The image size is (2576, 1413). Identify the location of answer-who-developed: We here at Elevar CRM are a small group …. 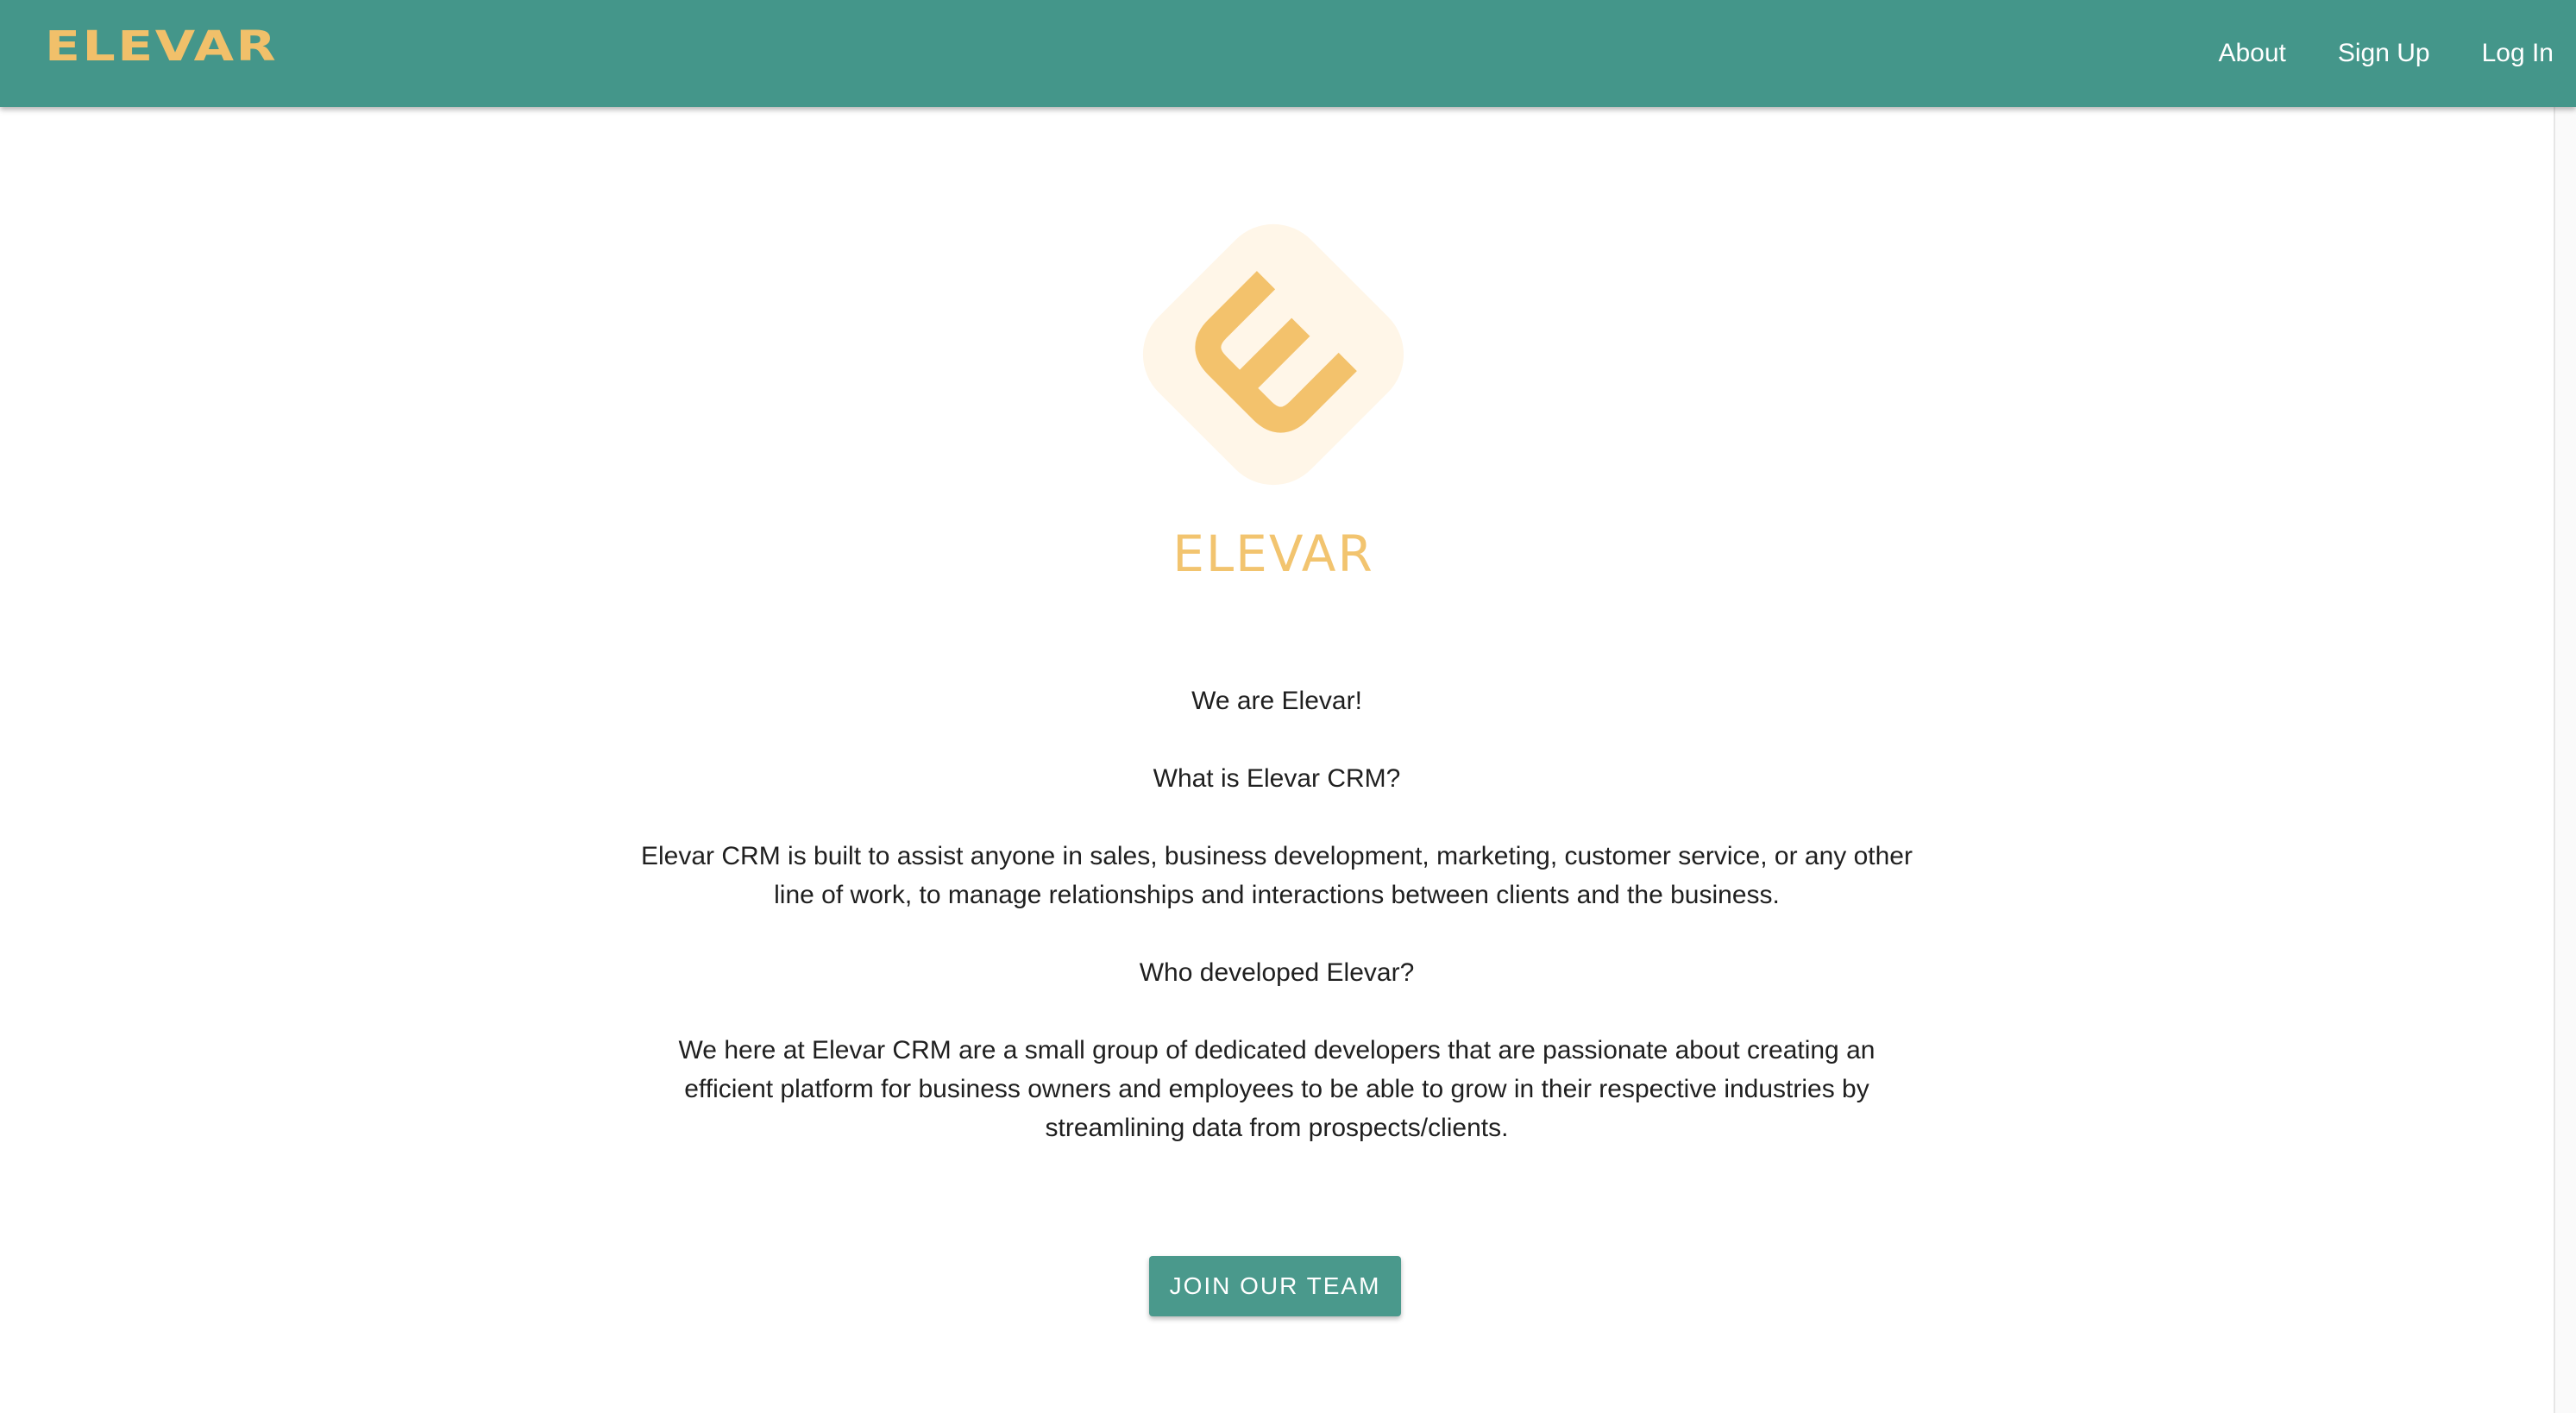
(1276, 1089).